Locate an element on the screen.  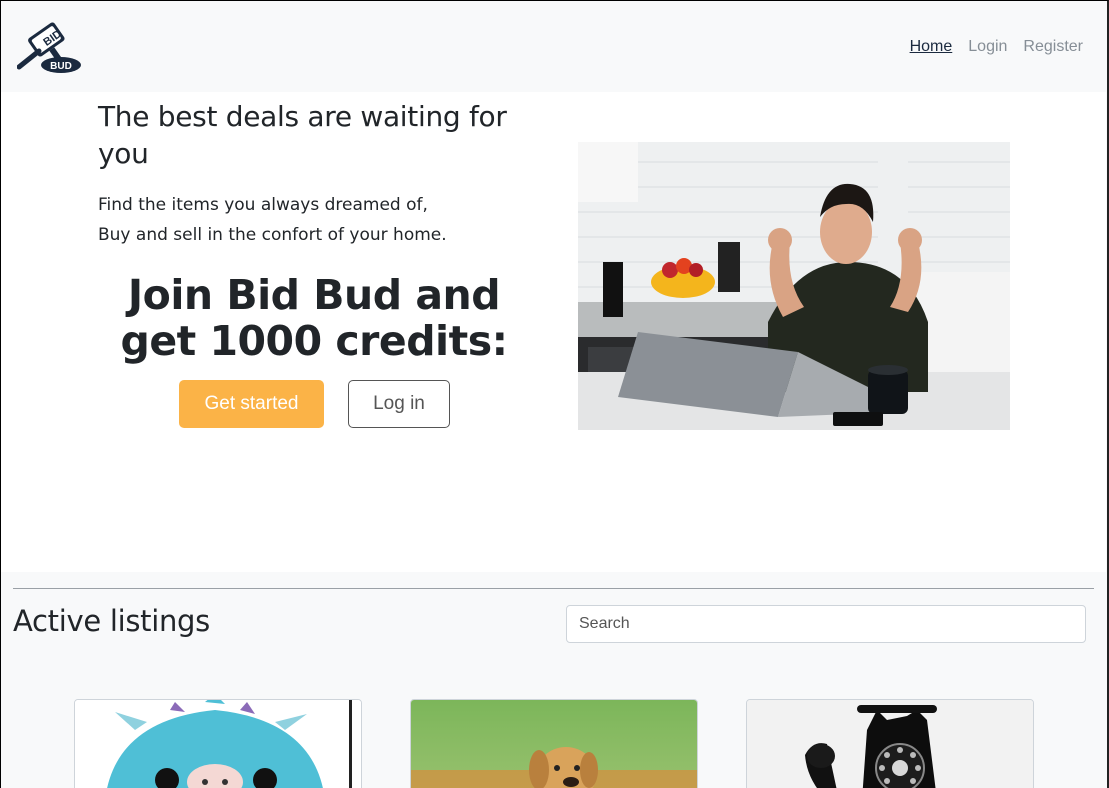
hero-line-1: Find the items you always dreamed of, is located at coordinates (263, 205).